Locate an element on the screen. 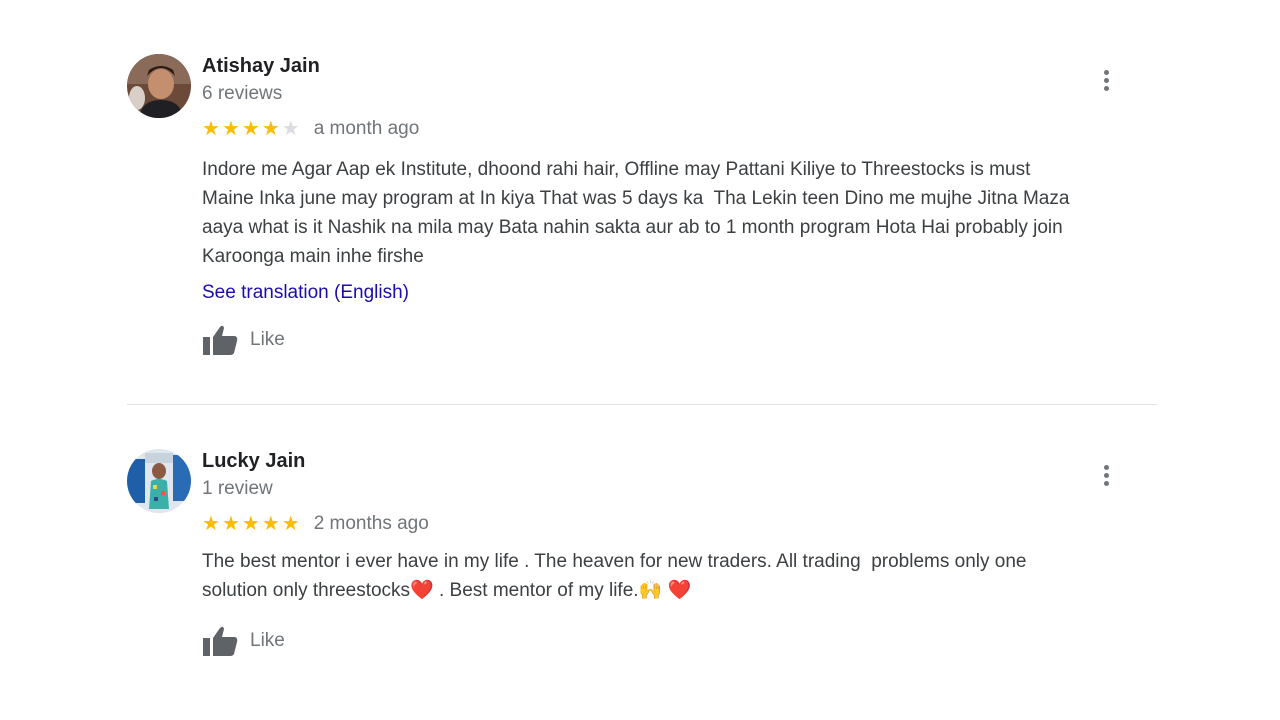 The width and height of the screenshot is (1280, 720). author-name: Lucky Jain is located at coordinates (253, 461).